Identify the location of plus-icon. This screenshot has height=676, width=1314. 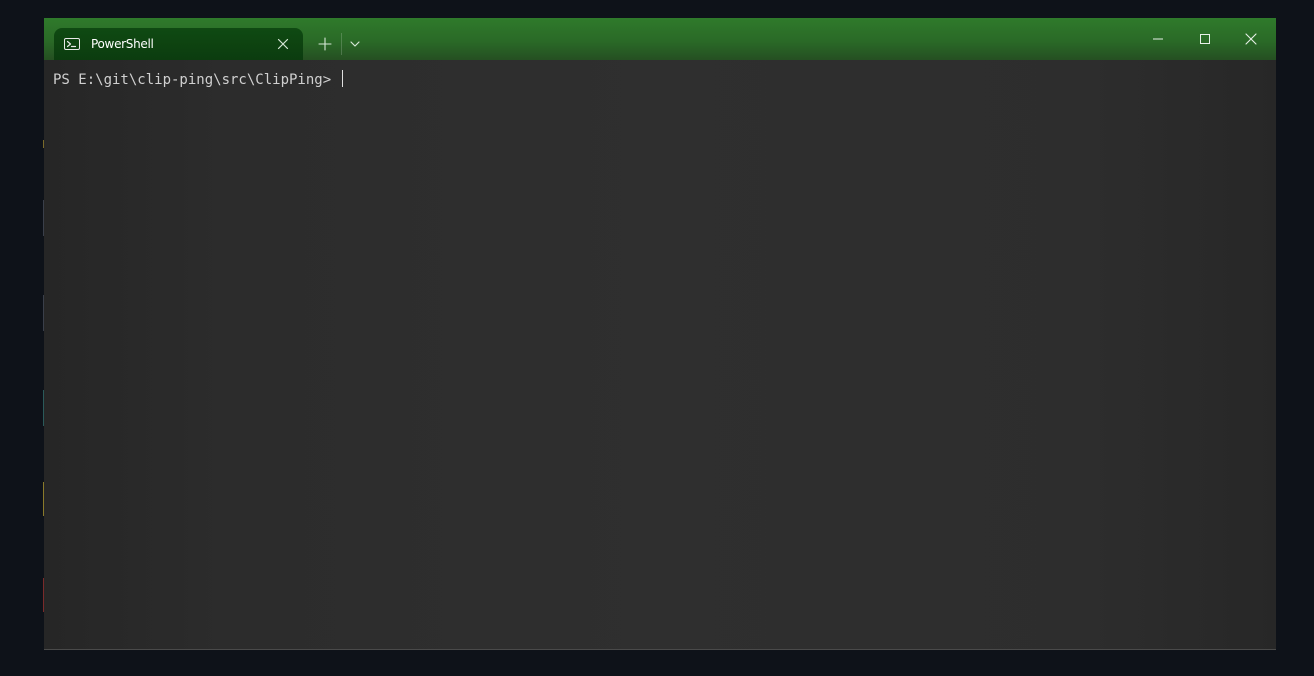
(325, 44).